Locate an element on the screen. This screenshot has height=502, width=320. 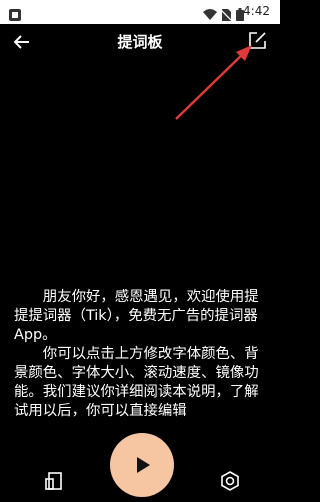
status-time: 4:42 is located at coordinates (256, 11).